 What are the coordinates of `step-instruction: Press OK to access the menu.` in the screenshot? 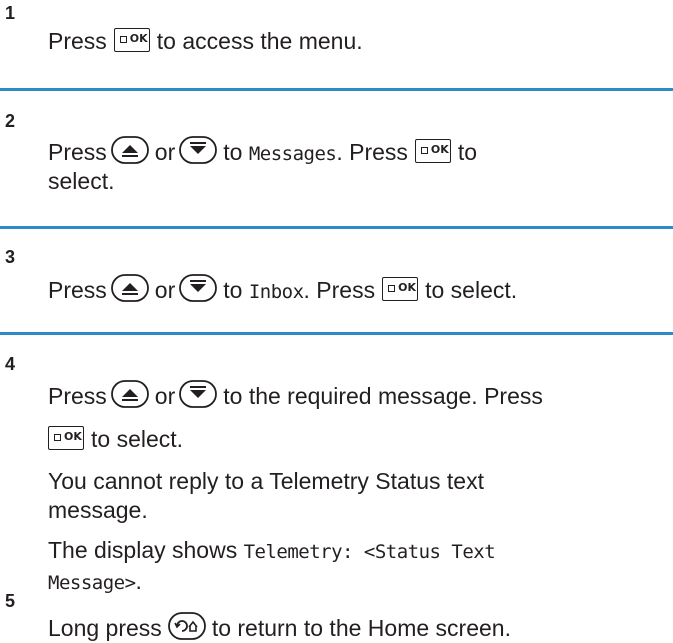 It's located at (205, 41).